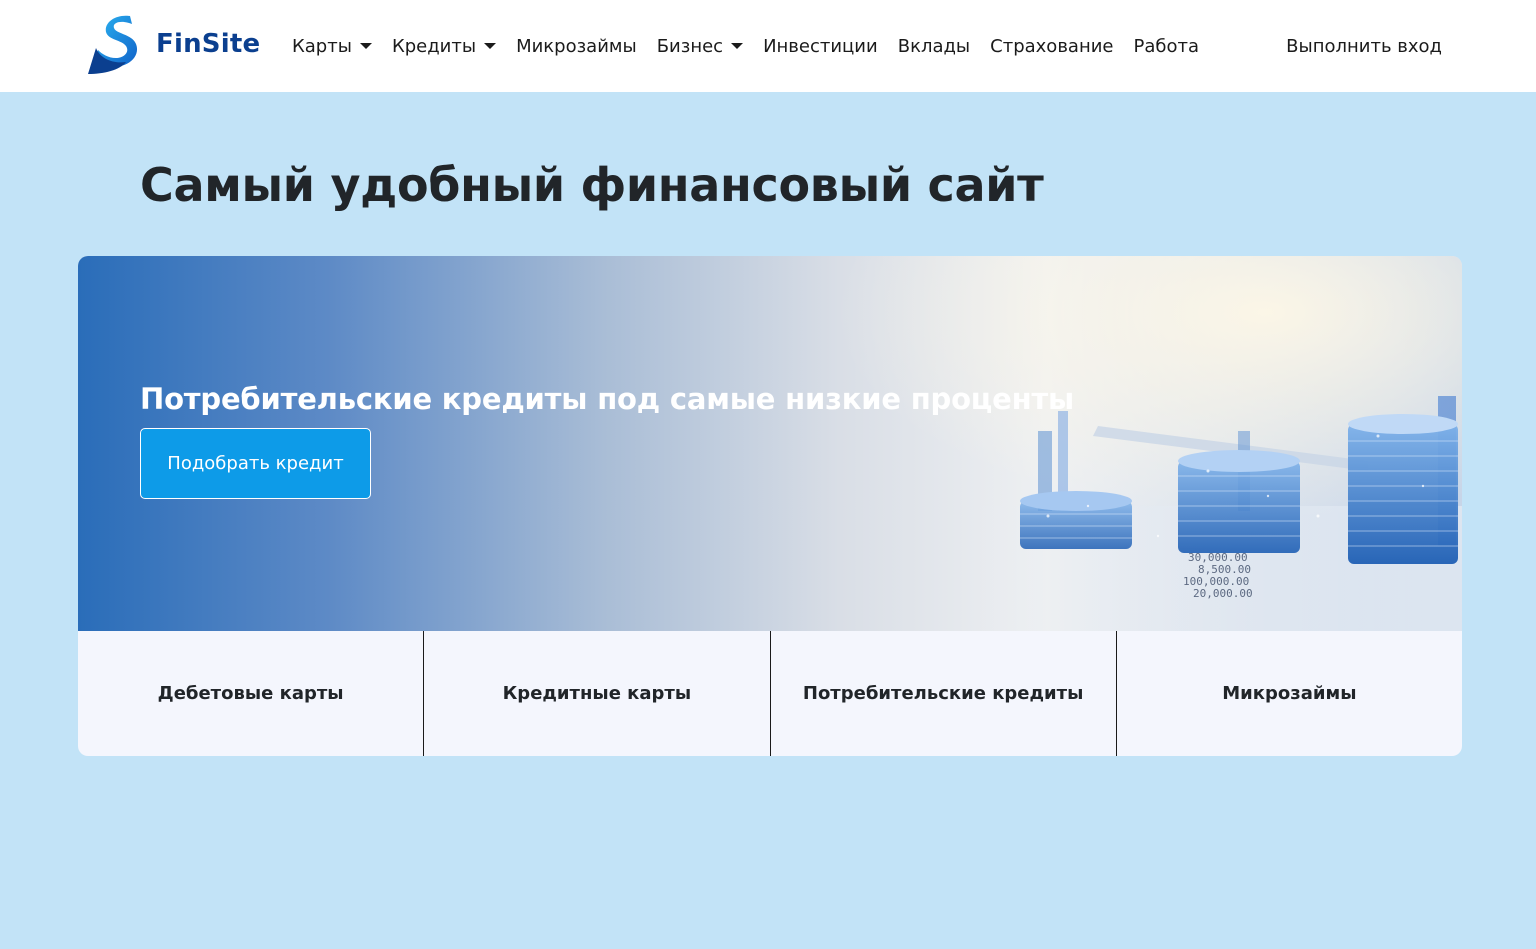 The image size is (1536, 949). I want to click on nav-item-cards: Карты, so click(332, 46).